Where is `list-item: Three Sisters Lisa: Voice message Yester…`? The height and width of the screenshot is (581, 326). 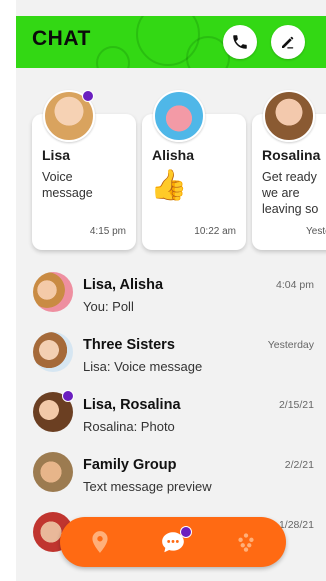 list-item: Three Sisters Lisa: Voice message Yester… is located at coordinates (171, 358).